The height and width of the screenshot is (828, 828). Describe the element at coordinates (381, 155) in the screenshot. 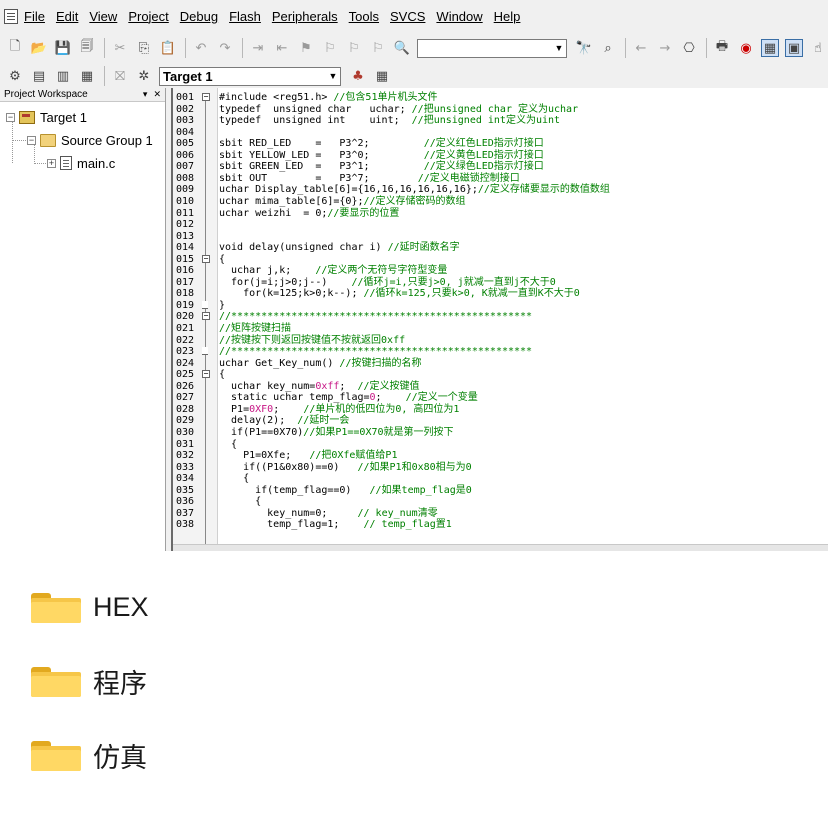

I see `code-text: sbit YELLOW_LED = P3^0; //定义黄色LED指示灯接口` at that location.